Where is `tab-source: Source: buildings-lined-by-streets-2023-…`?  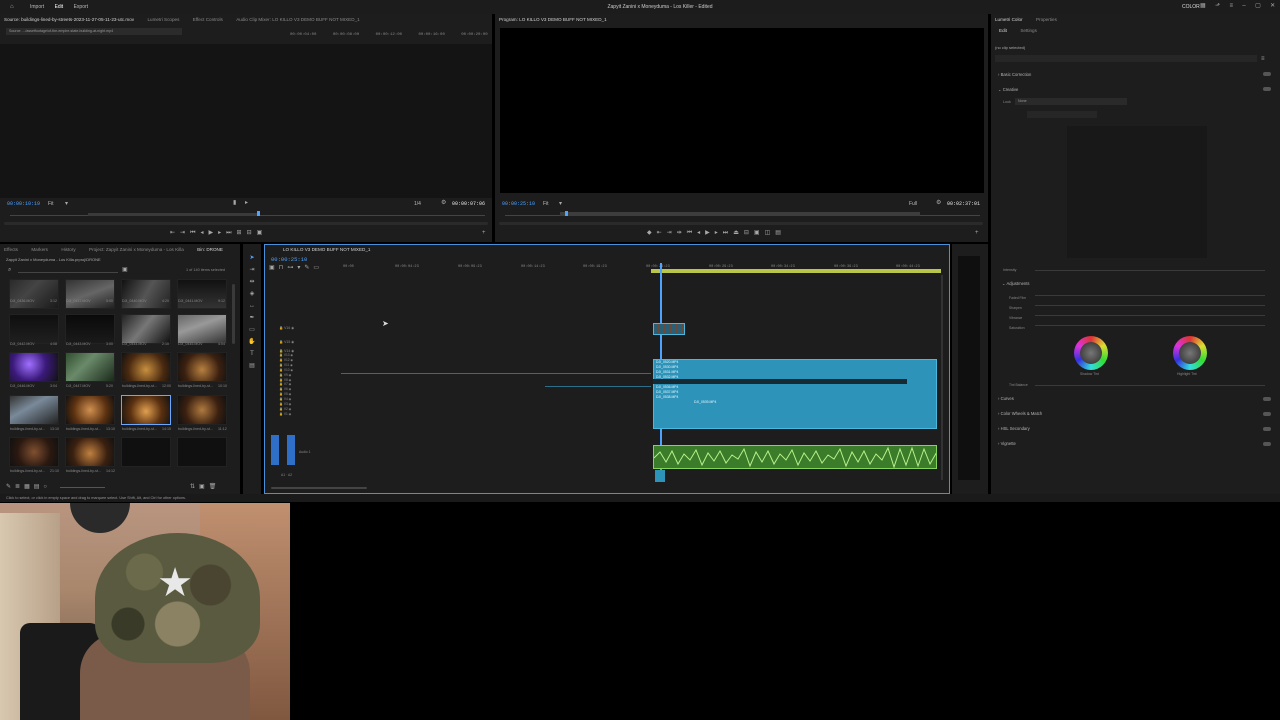
tab-source: Source: buildings-lined-by-streets-2023-… is located at coordinates (69, 19).